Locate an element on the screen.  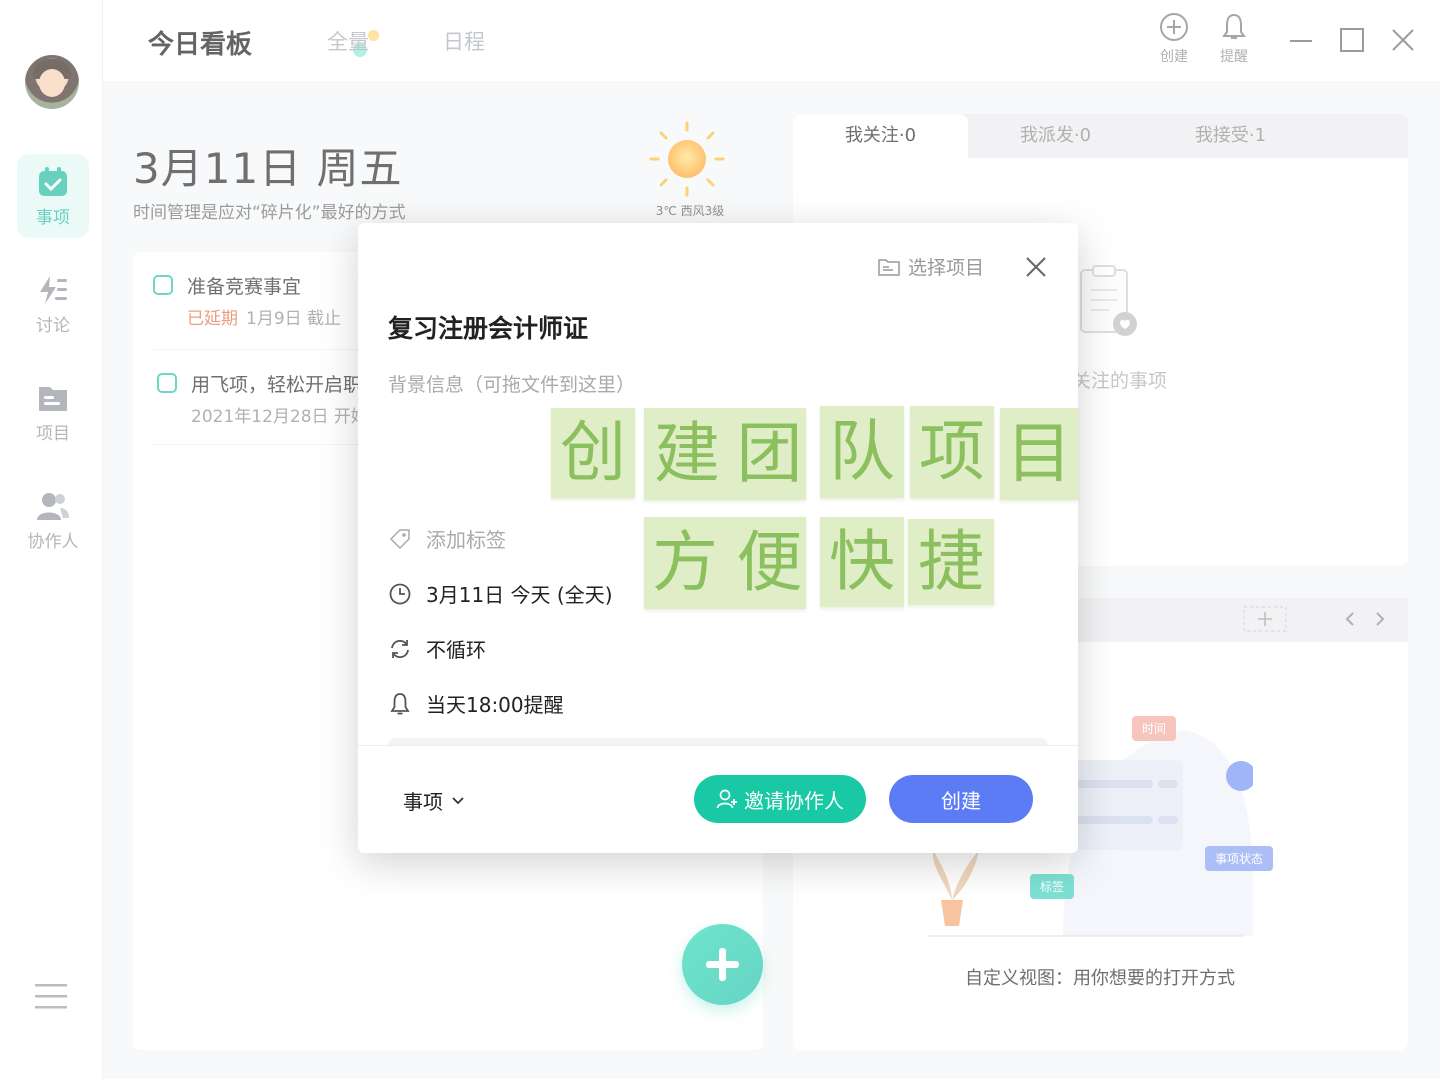
item-type-label: 事项 is located at coordinates (423, 802).